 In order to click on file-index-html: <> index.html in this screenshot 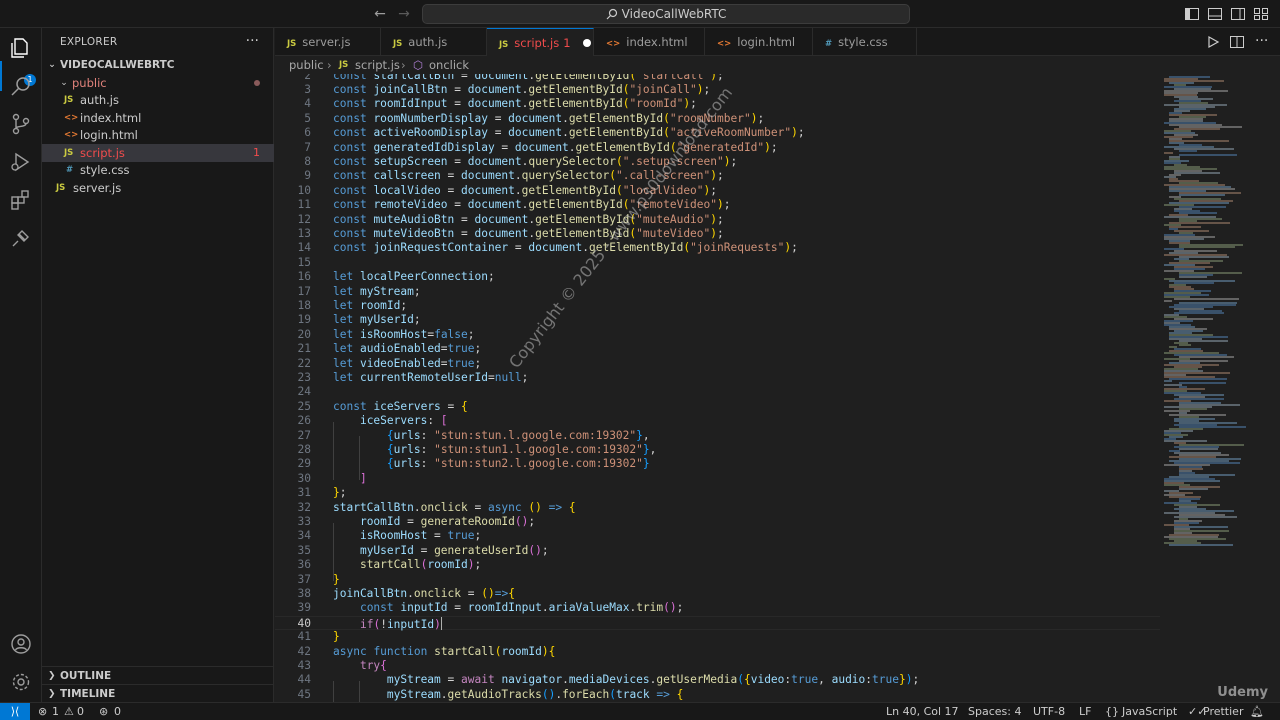, I will do `click(158, 118)`.